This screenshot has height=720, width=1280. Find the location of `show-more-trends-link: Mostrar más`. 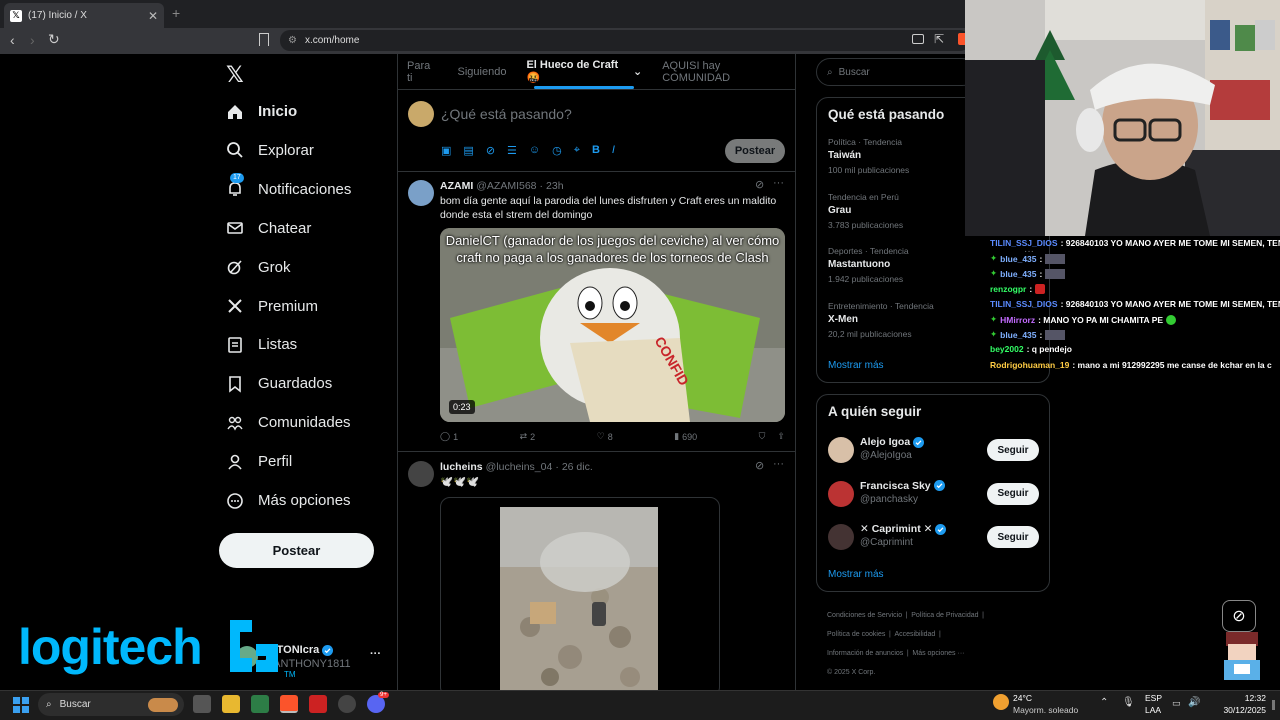

show-more-trends-link: Mostrar más is located at coordinates (856, 365).